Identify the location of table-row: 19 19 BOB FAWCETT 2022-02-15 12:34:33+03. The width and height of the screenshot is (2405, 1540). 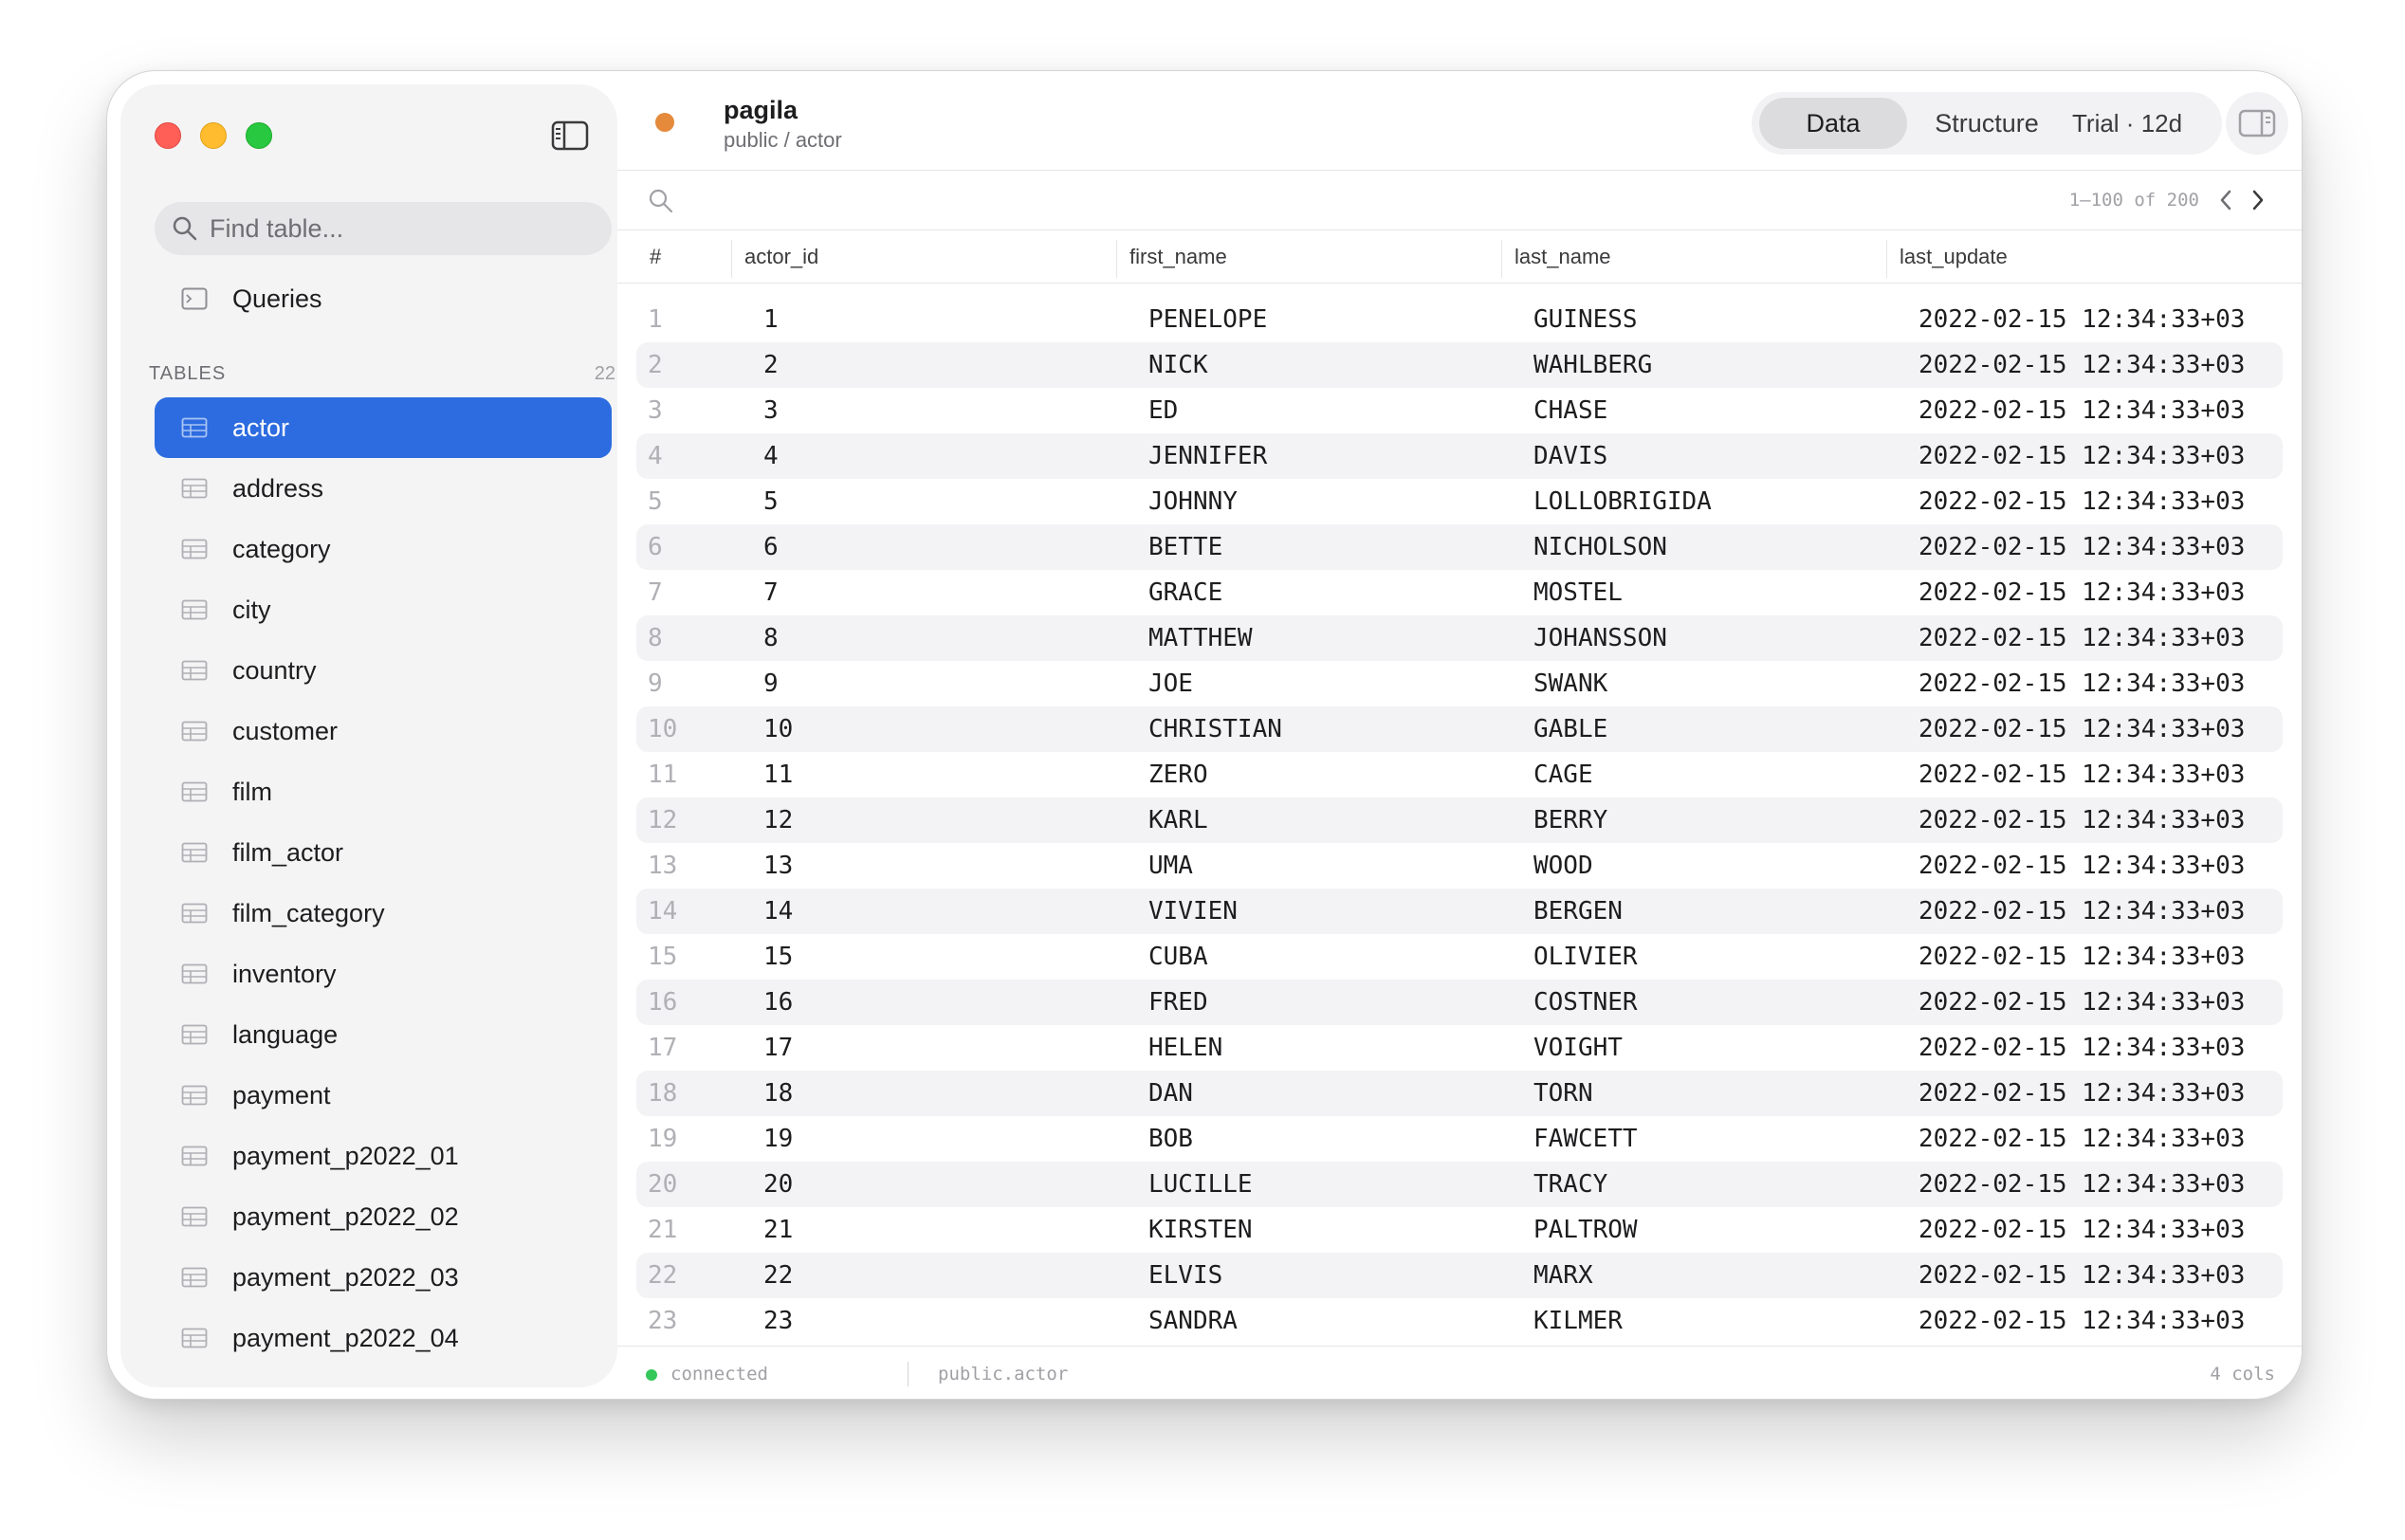
(1459, 1139).